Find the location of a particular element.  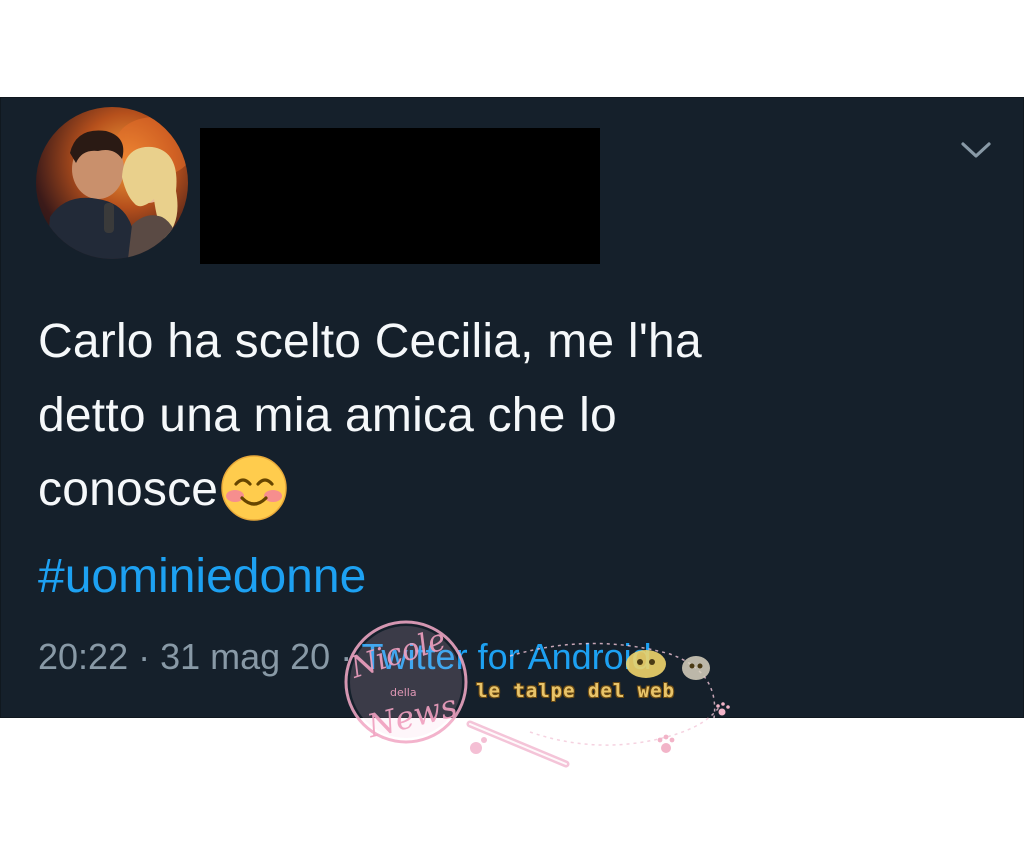

avatar-image is located at coordinates (117, 188).